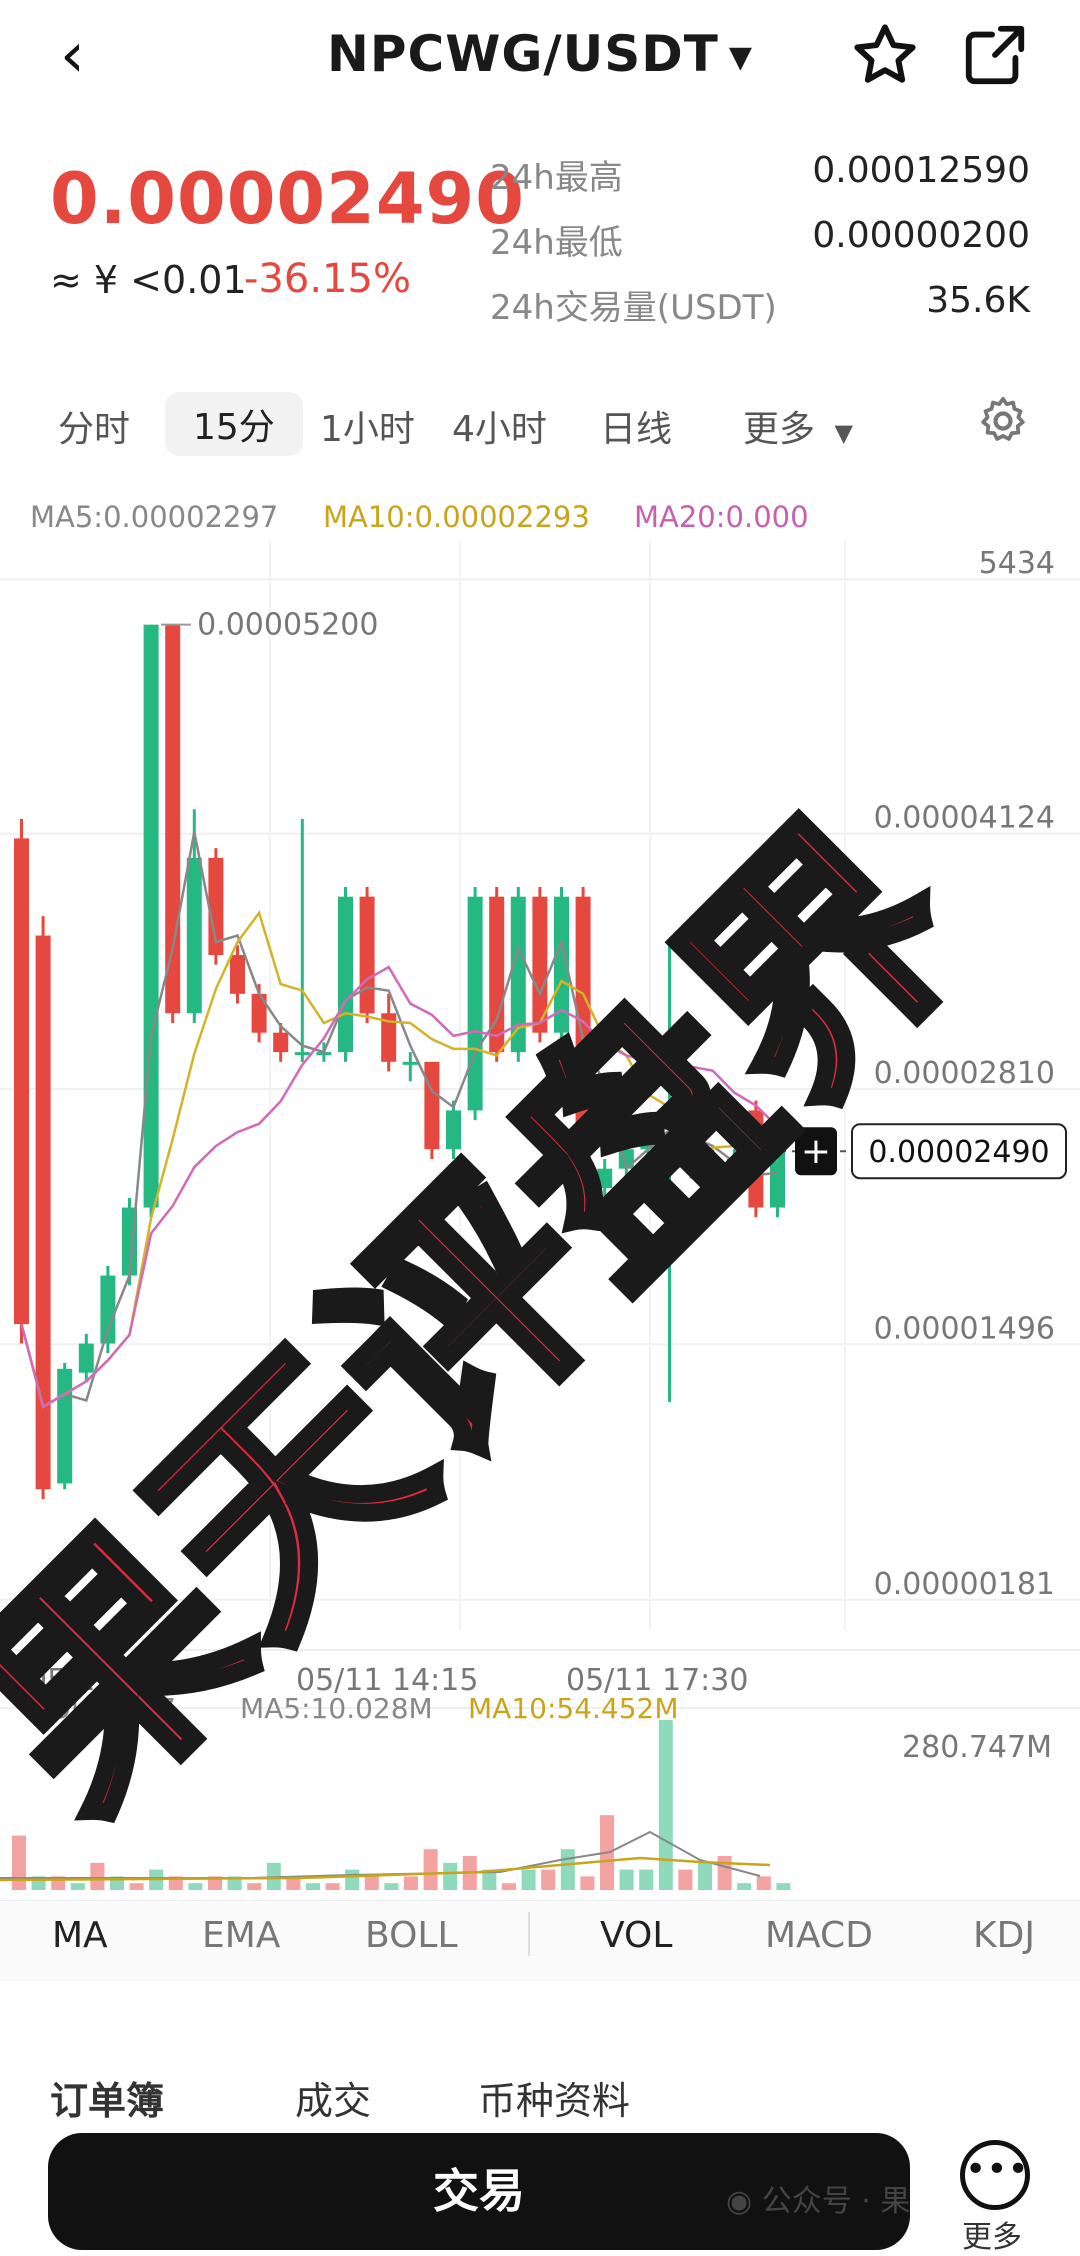  I want to click on subtab-trades: 成交, so click(333, 2097).